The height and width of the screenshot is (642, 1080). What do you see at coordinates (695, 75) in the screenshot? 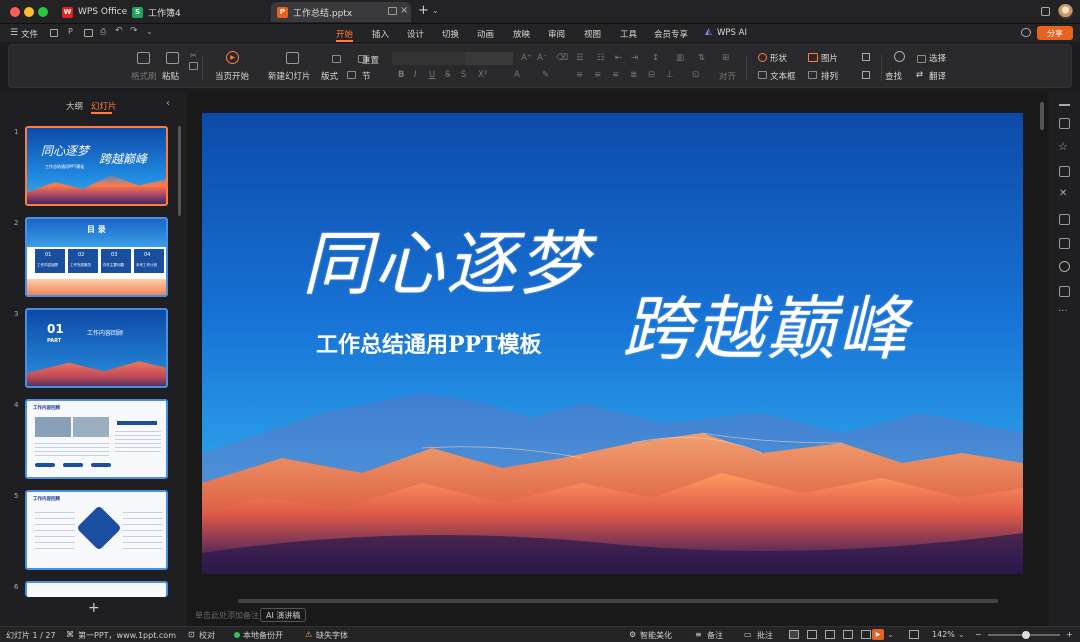
I see `text-box-align-icon: ⊡` at bounding box center [695, 75].